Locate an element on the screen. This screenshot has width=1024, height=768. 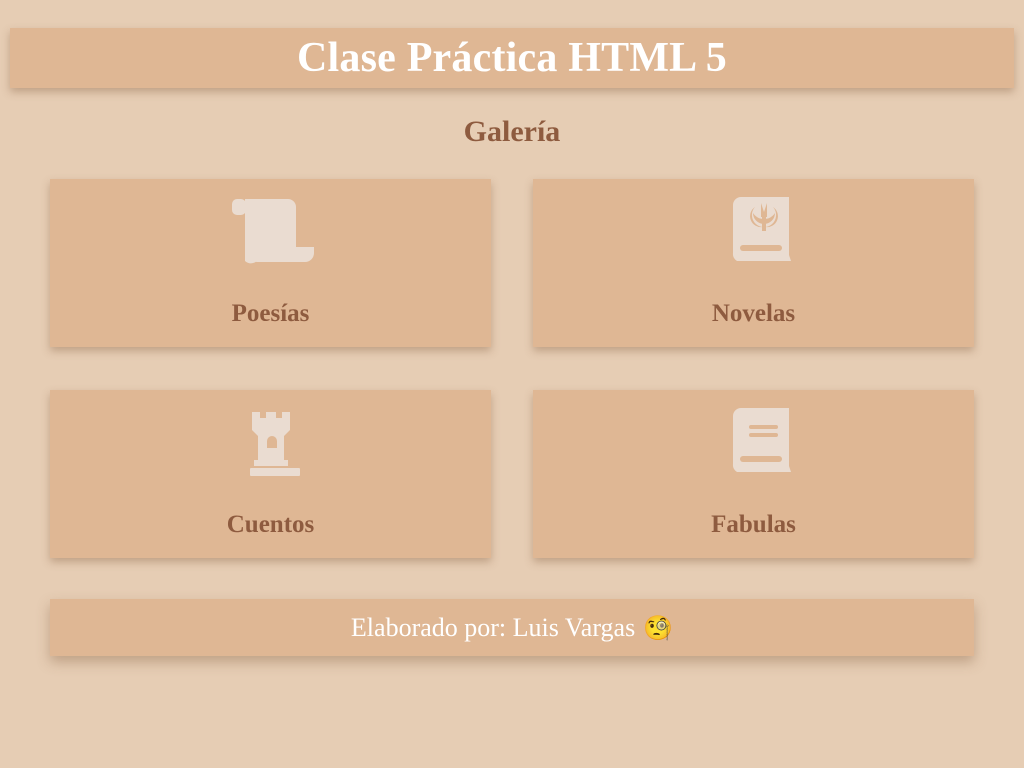
card-poesias: Poesías is located at coordinates (270, 263).